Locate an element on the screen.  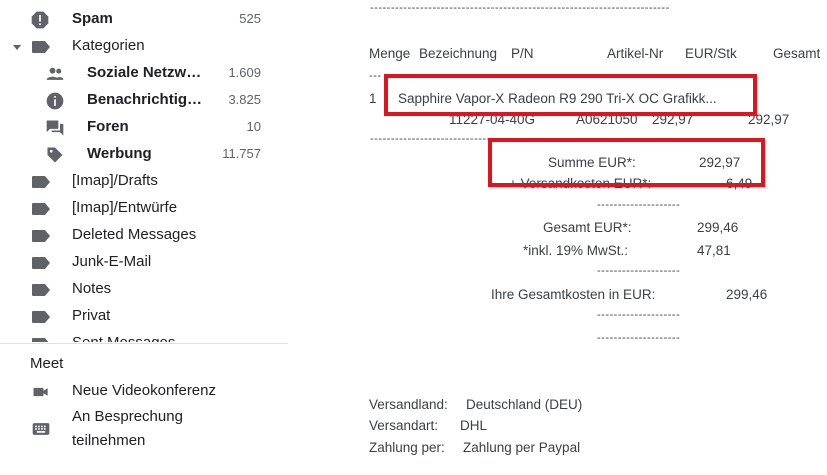
tag-icon is located at coordinates (55, 155).